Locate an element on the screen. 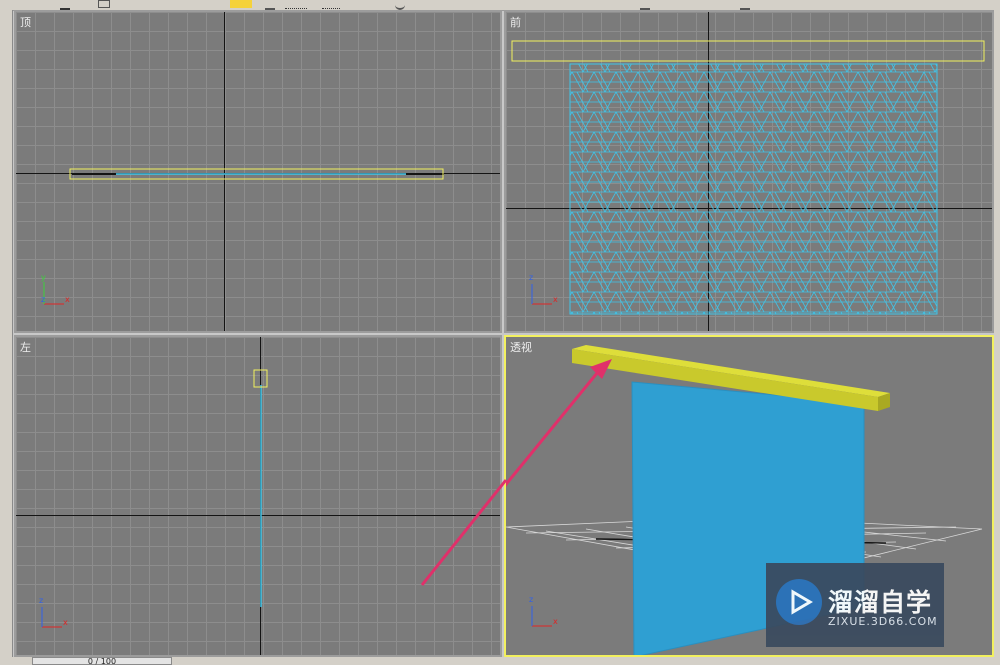 The width and height of the screenshot is (1000, 665). play-logo-icon is located at coordinates (799, 602).